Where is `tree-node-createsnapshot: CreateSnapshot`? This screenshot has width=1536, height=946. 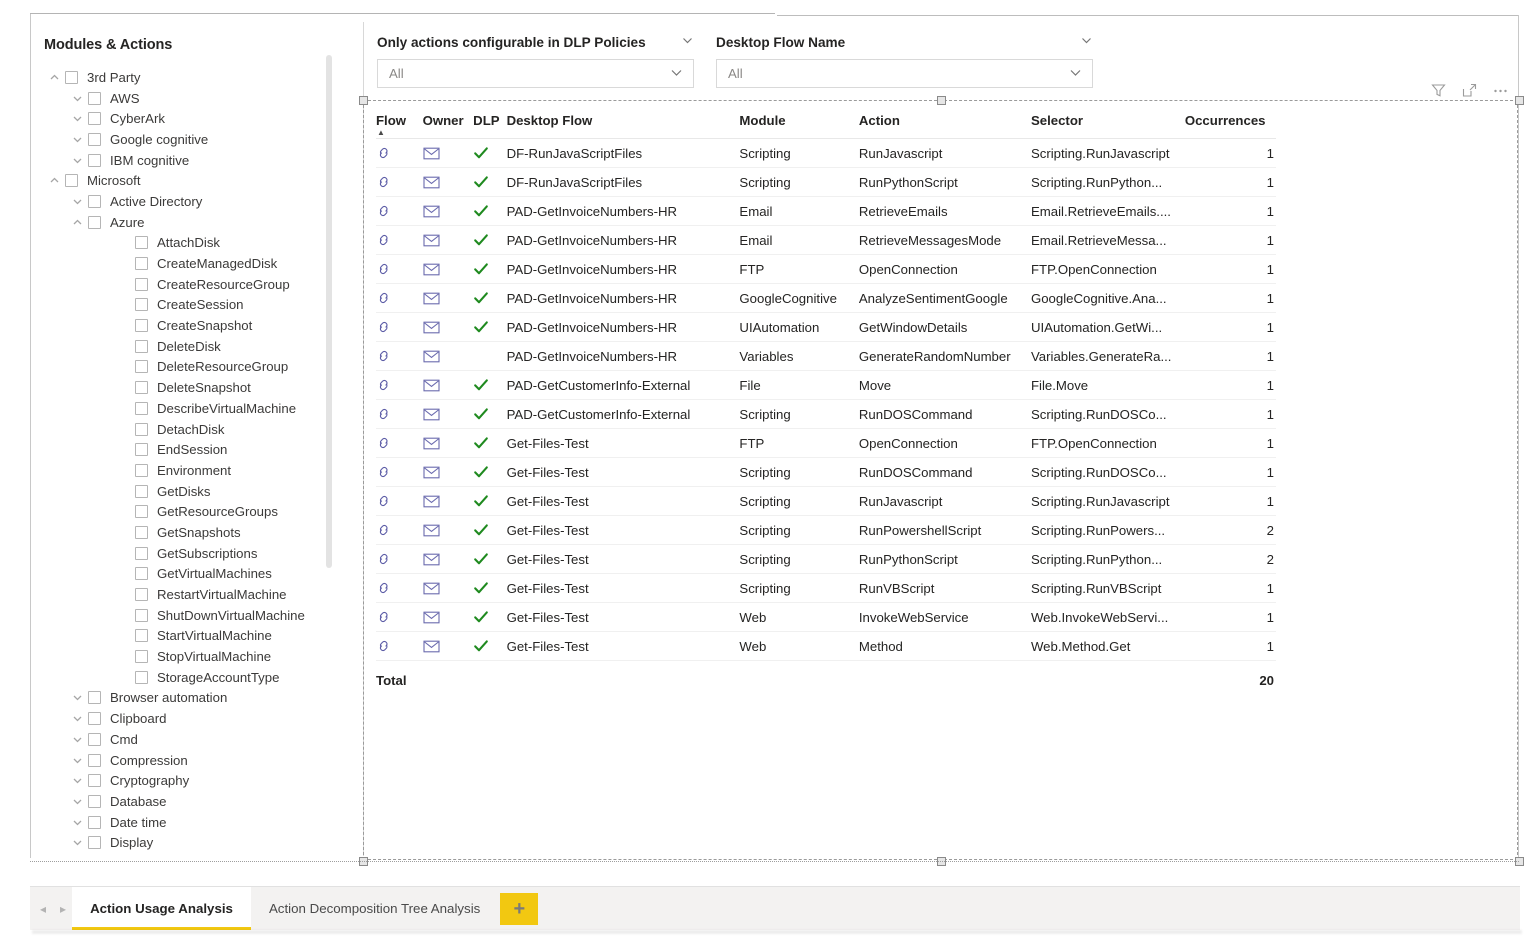
tree-node-createsnapshot: CreateSnapshot is located at coordinates (197, 325).